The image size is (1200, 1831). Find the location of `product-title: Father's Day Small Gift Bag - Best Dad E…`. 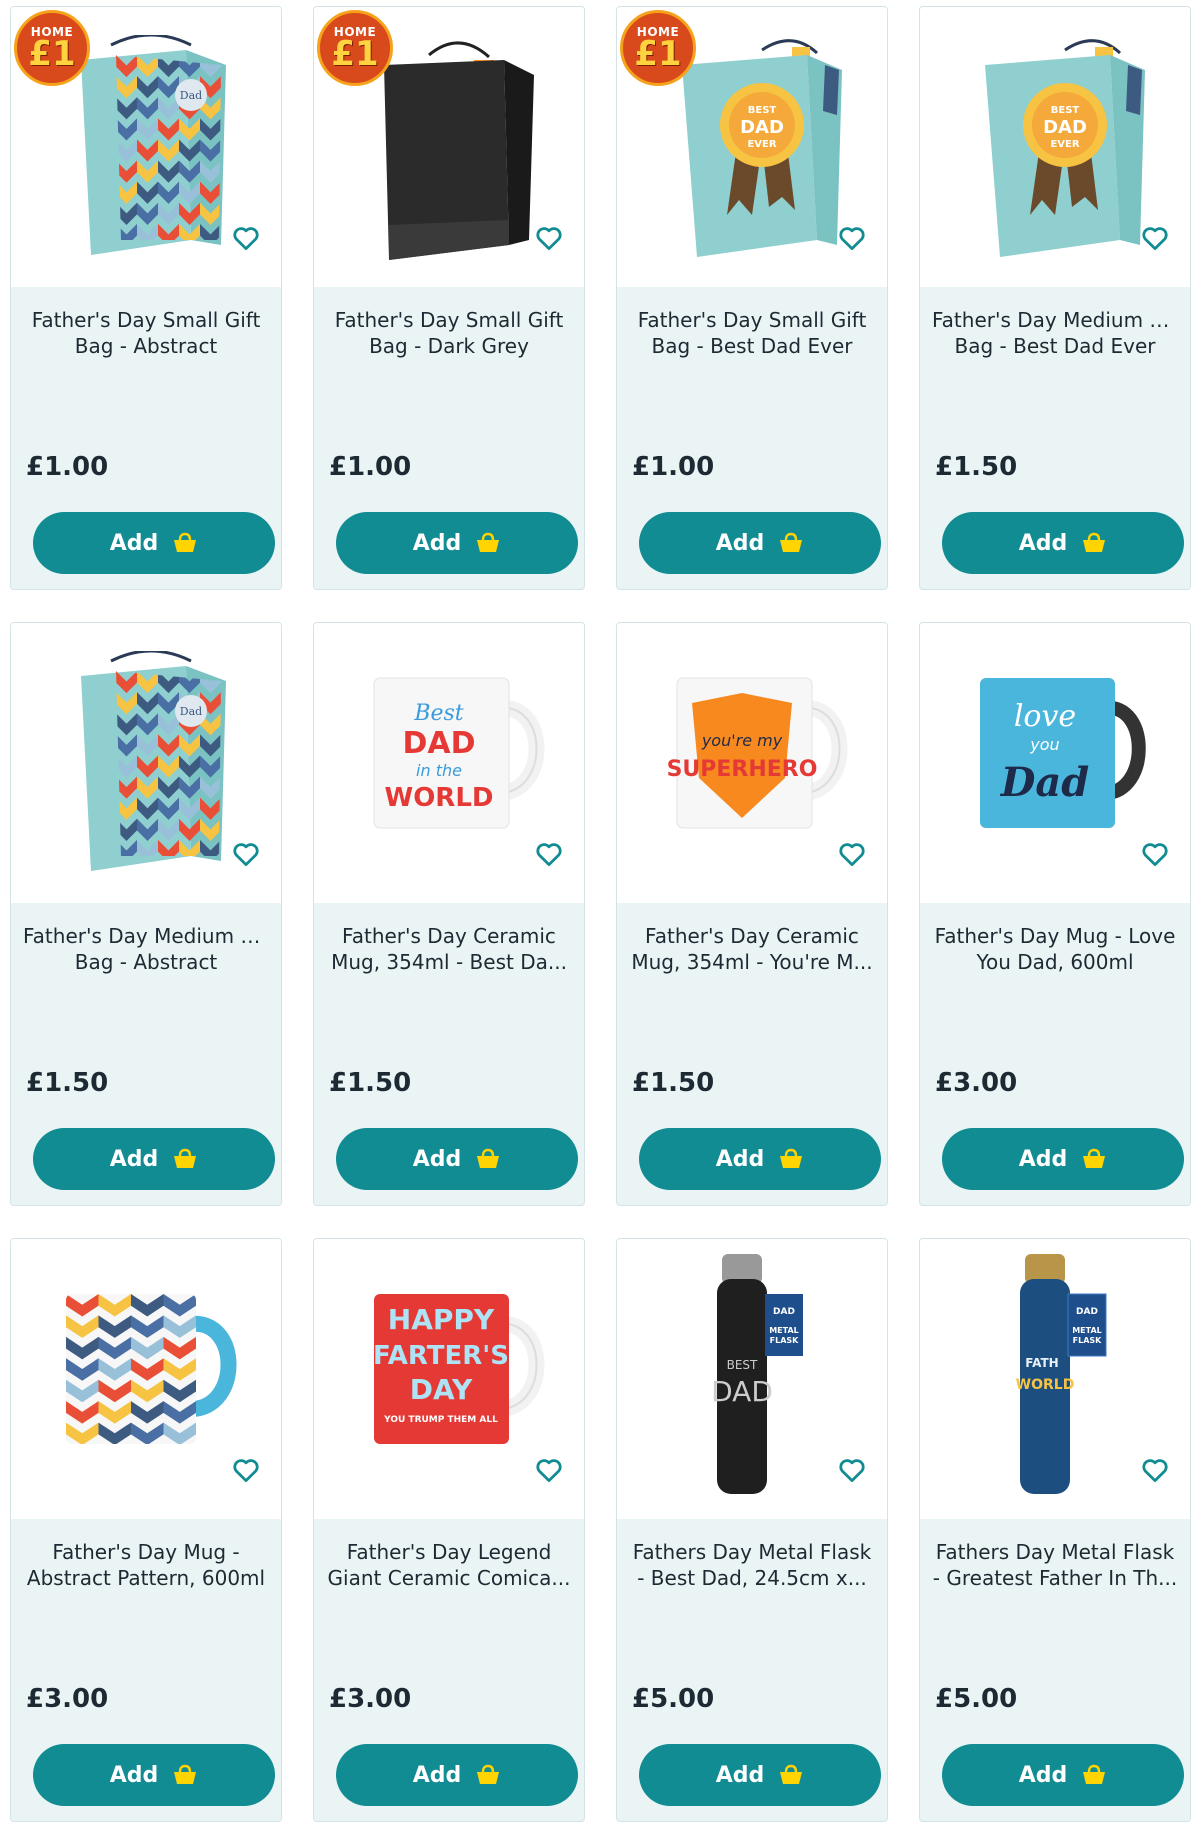

product-title: Father's Day Small Gift Bag - Best Dad E… is located at coordinates (752, 333).